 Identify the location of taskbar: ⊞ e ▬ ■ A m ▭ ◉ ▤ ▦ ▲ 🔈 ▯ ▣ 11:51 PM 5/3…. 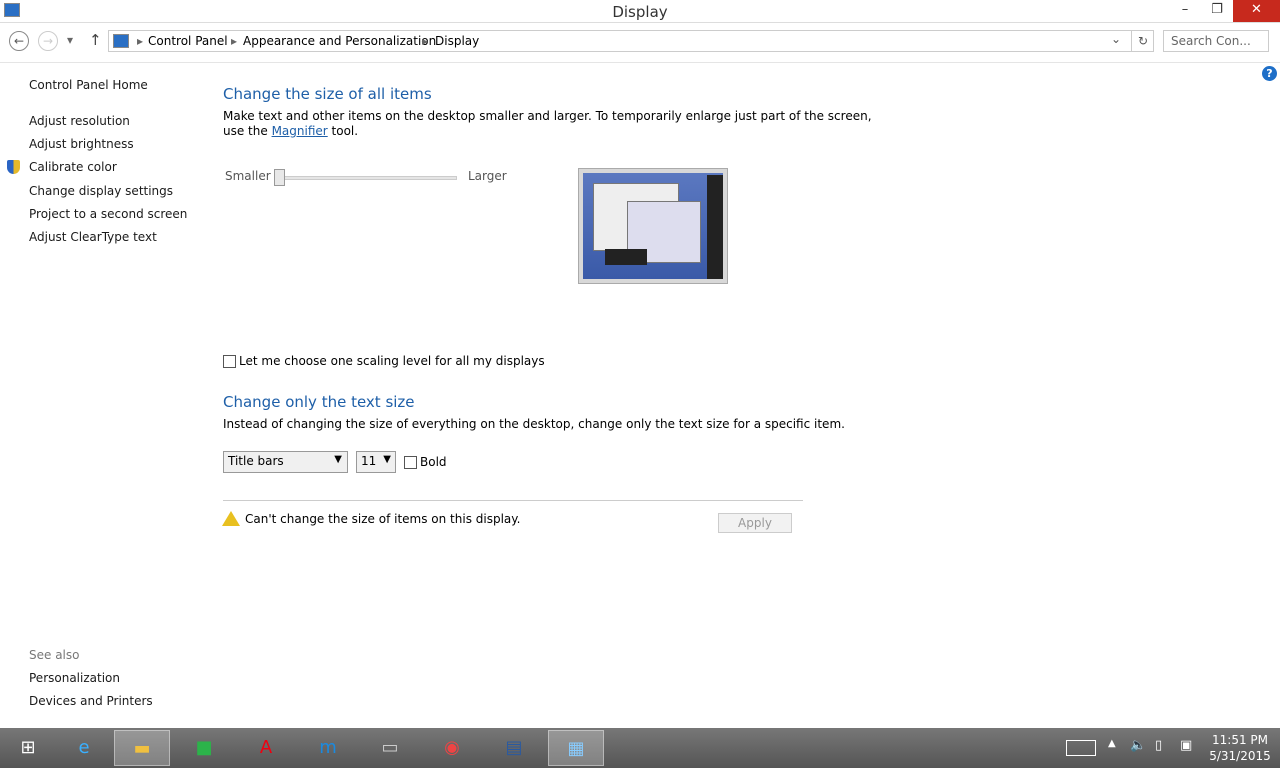
(640, 748).